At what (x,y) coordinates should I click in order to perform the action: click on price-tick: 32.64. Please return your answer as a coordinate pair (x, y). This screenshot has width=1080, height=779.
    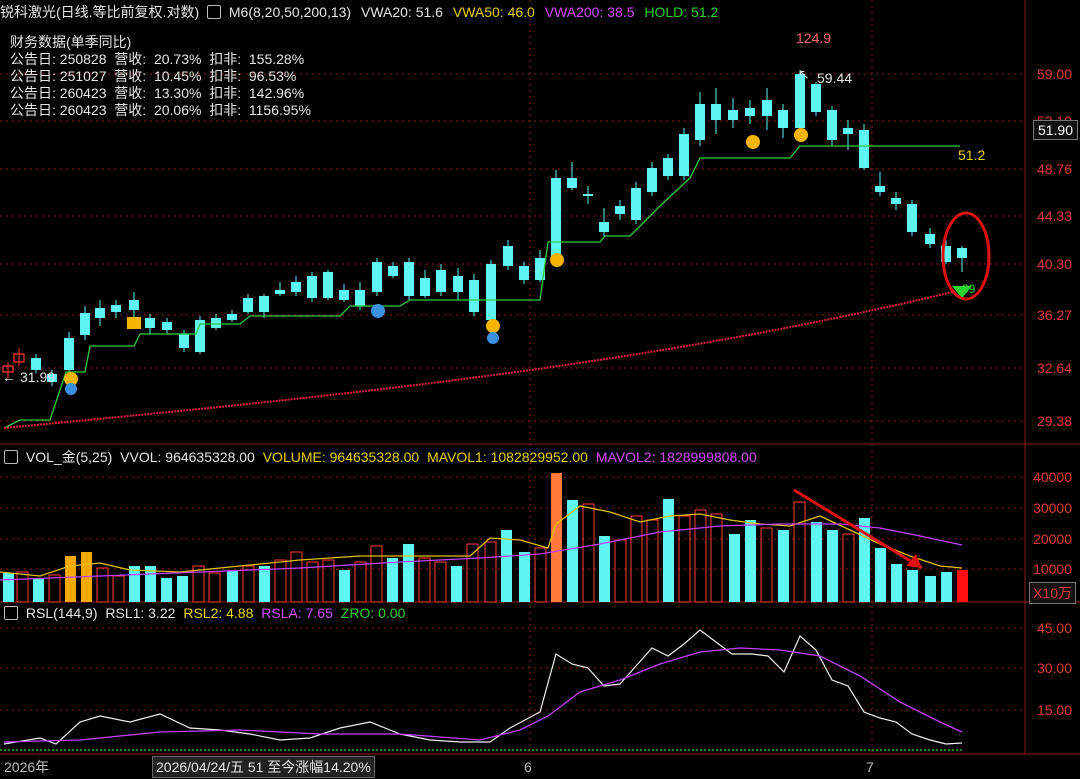
    Looking at the image, I should click on (1054, 368).